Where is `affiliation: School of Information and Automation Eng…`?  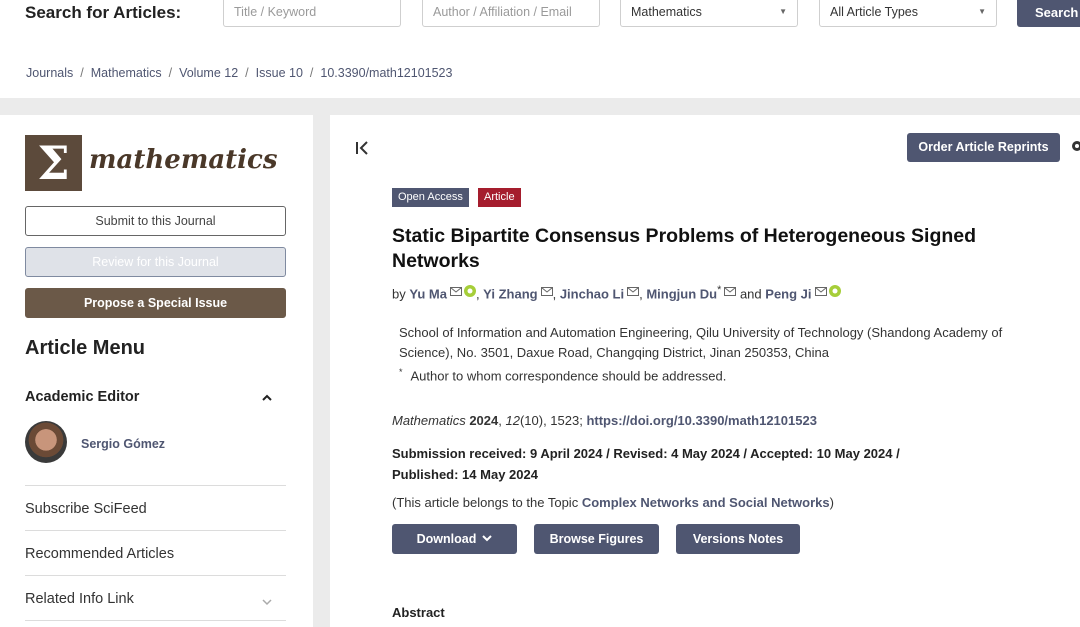
affiliation: School of Information and Automation Eng… is located at coordinates (701, 342).